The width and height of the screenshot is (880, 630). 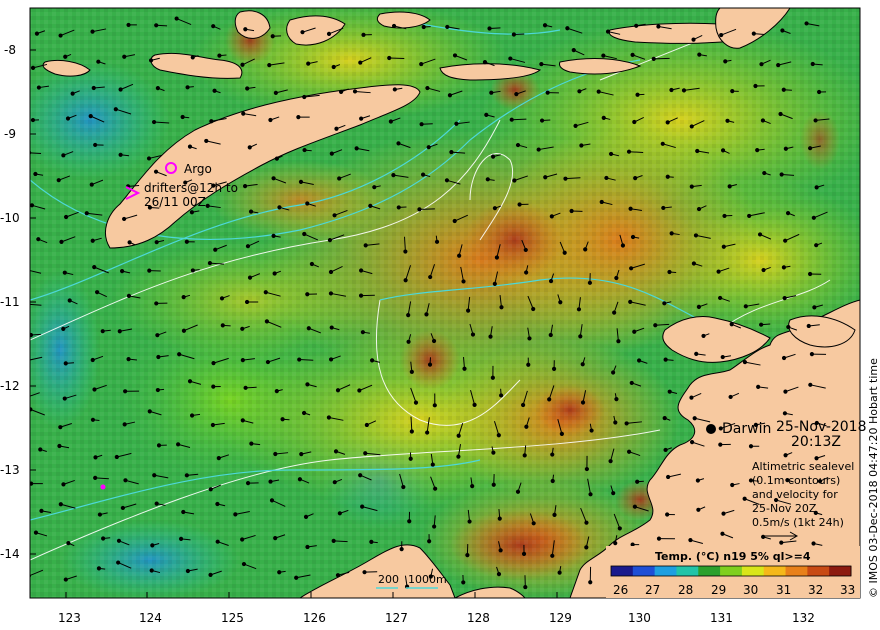 What do you see at coordinates (718, 590) in the screenshot?
I see `colorbar-tick: 29` at bounding box center [718, 590].